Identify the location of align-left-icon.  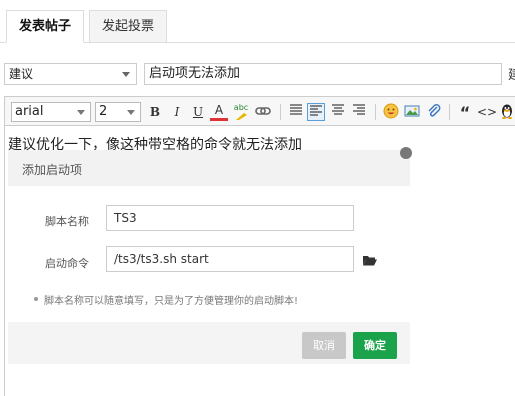
(316, 110).